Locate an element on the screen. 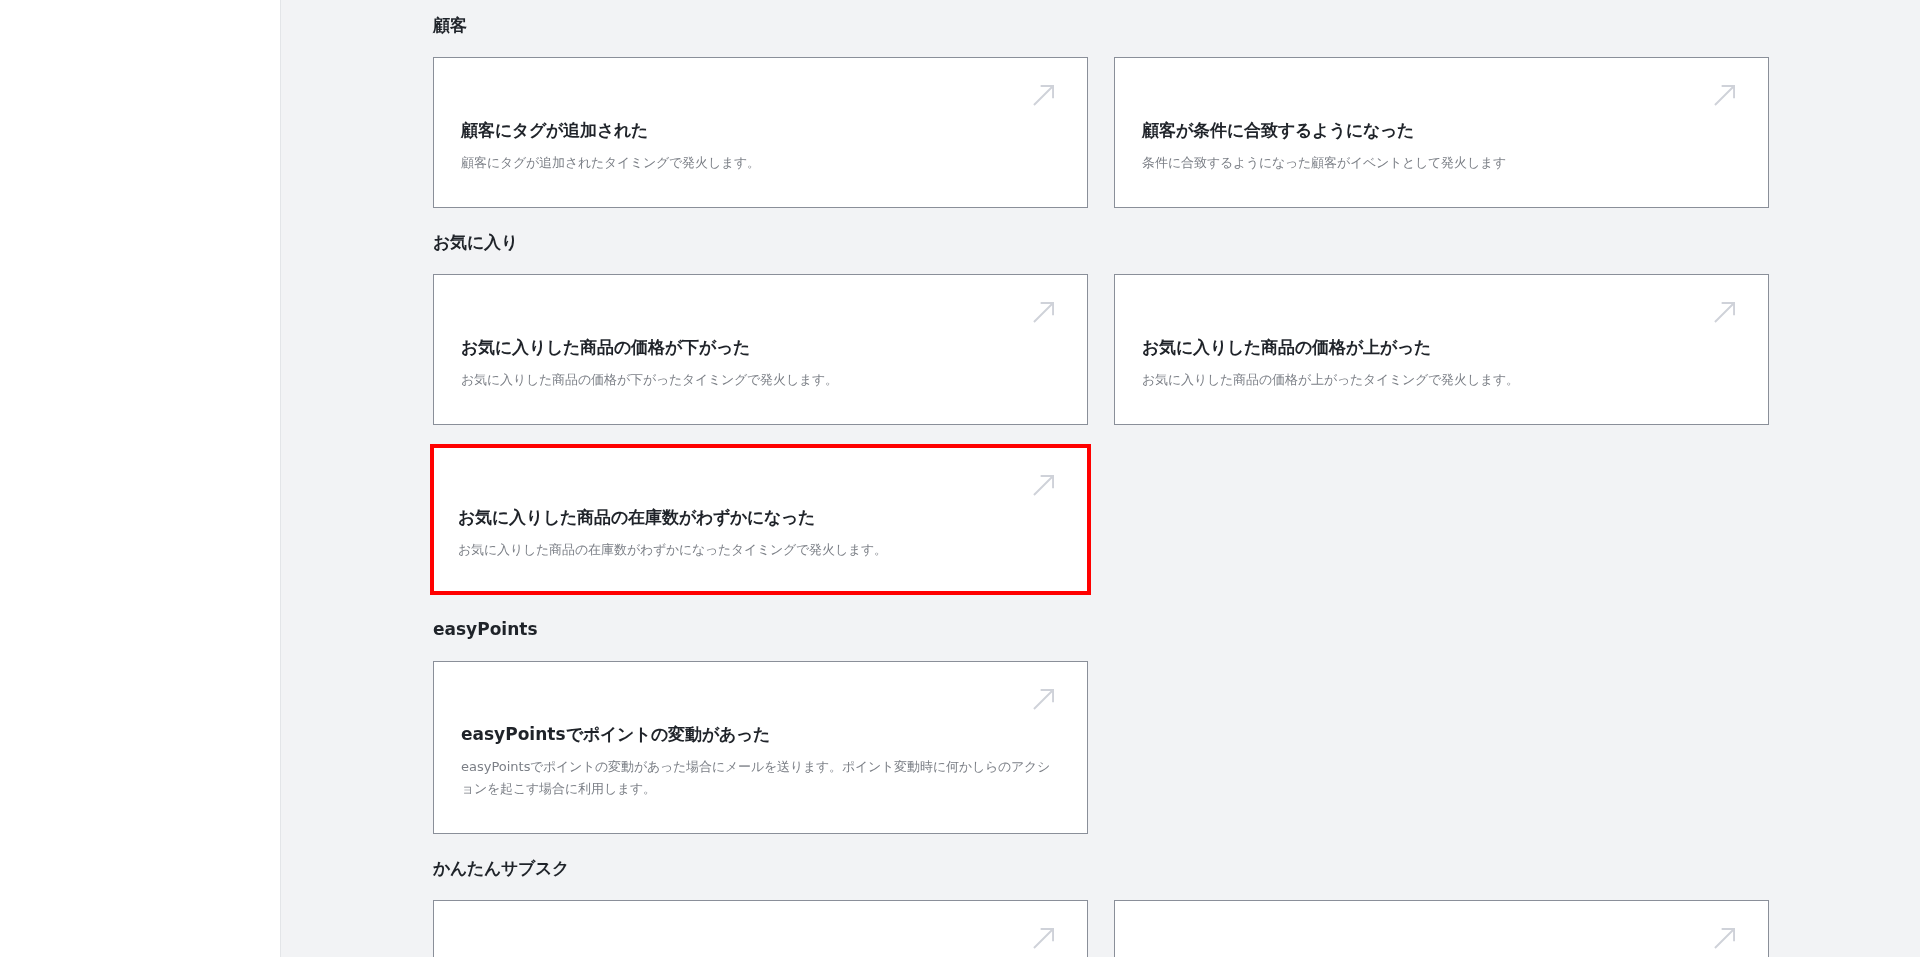 The image size is (1920, 957). card-title: easyPointsでポイントの変動があった is located at coordinates (616, 734).